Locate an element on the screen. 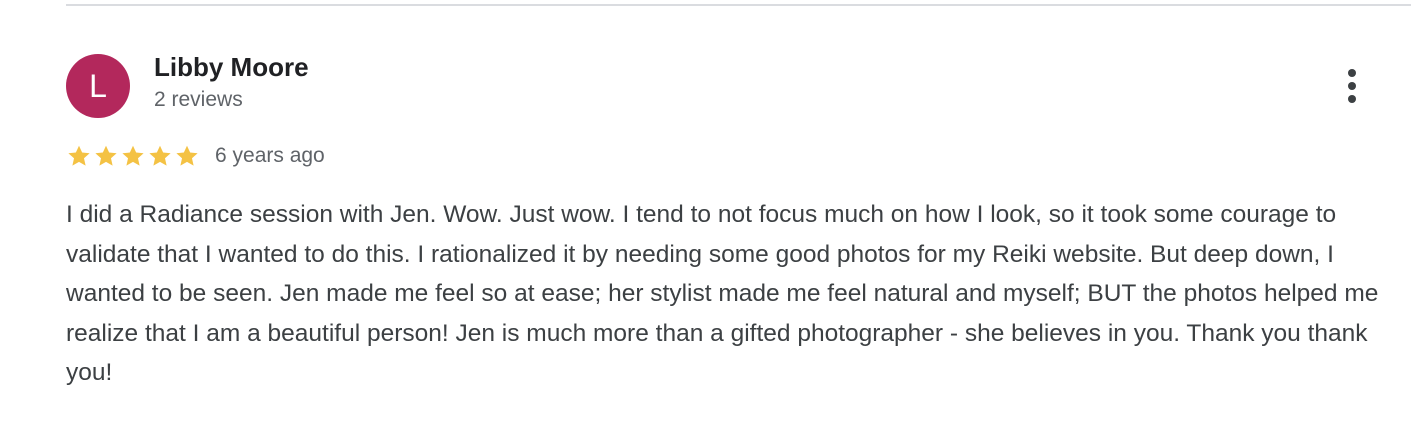 This screenshot has height=440, width=1426. avatar: L is located at coordinates (98, 86).